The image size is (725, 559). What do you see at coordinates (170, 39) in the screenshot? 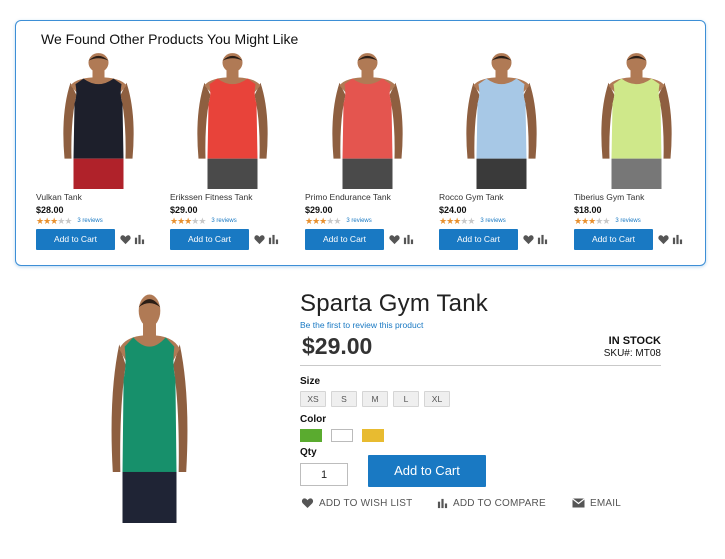
I see `recommendations-title: We Found Other Products You Might Like` at bounding box center [170, 39].